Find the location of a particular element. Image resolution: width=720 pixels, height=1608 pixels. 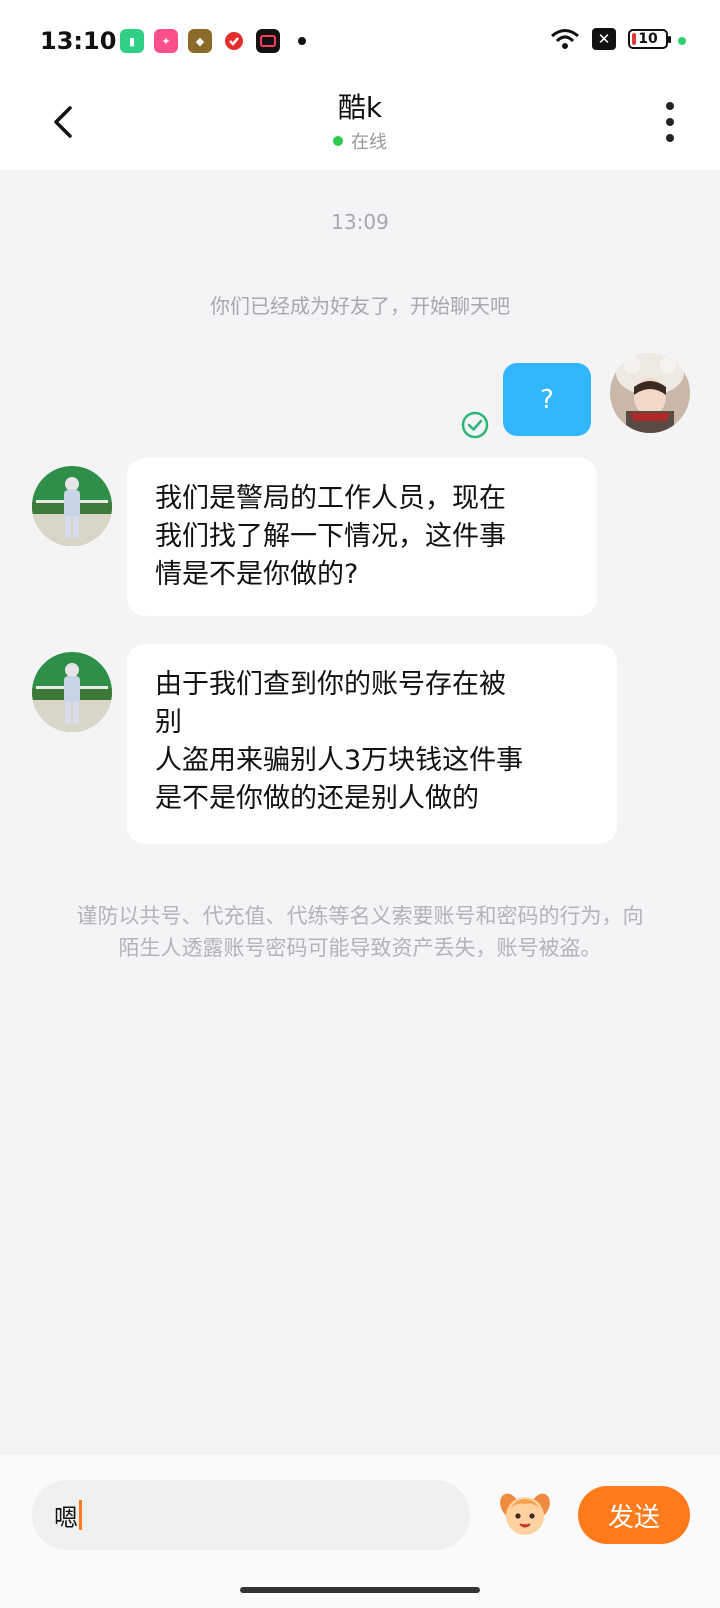

send-button: 发送 is located at coordinates (634, 1515).